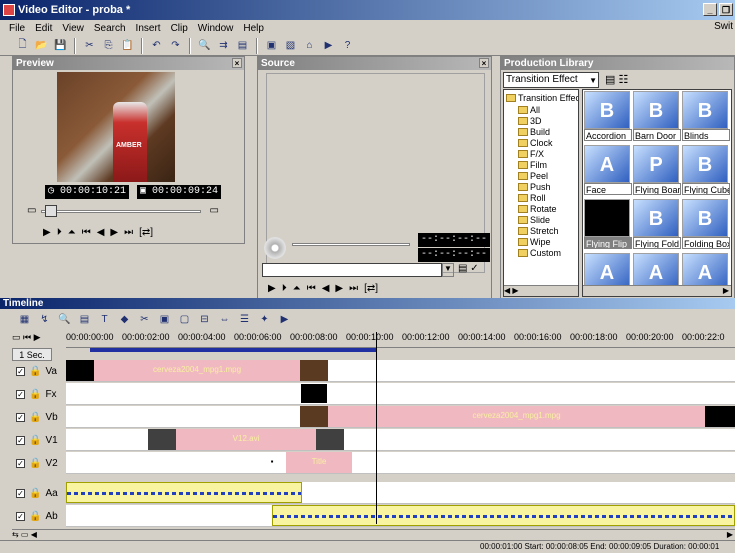 The image size is (735, 553). What do you see at coordinates (314, 393) in the screenshot?
I see `transition-clip` at bounding box center [314, 393].